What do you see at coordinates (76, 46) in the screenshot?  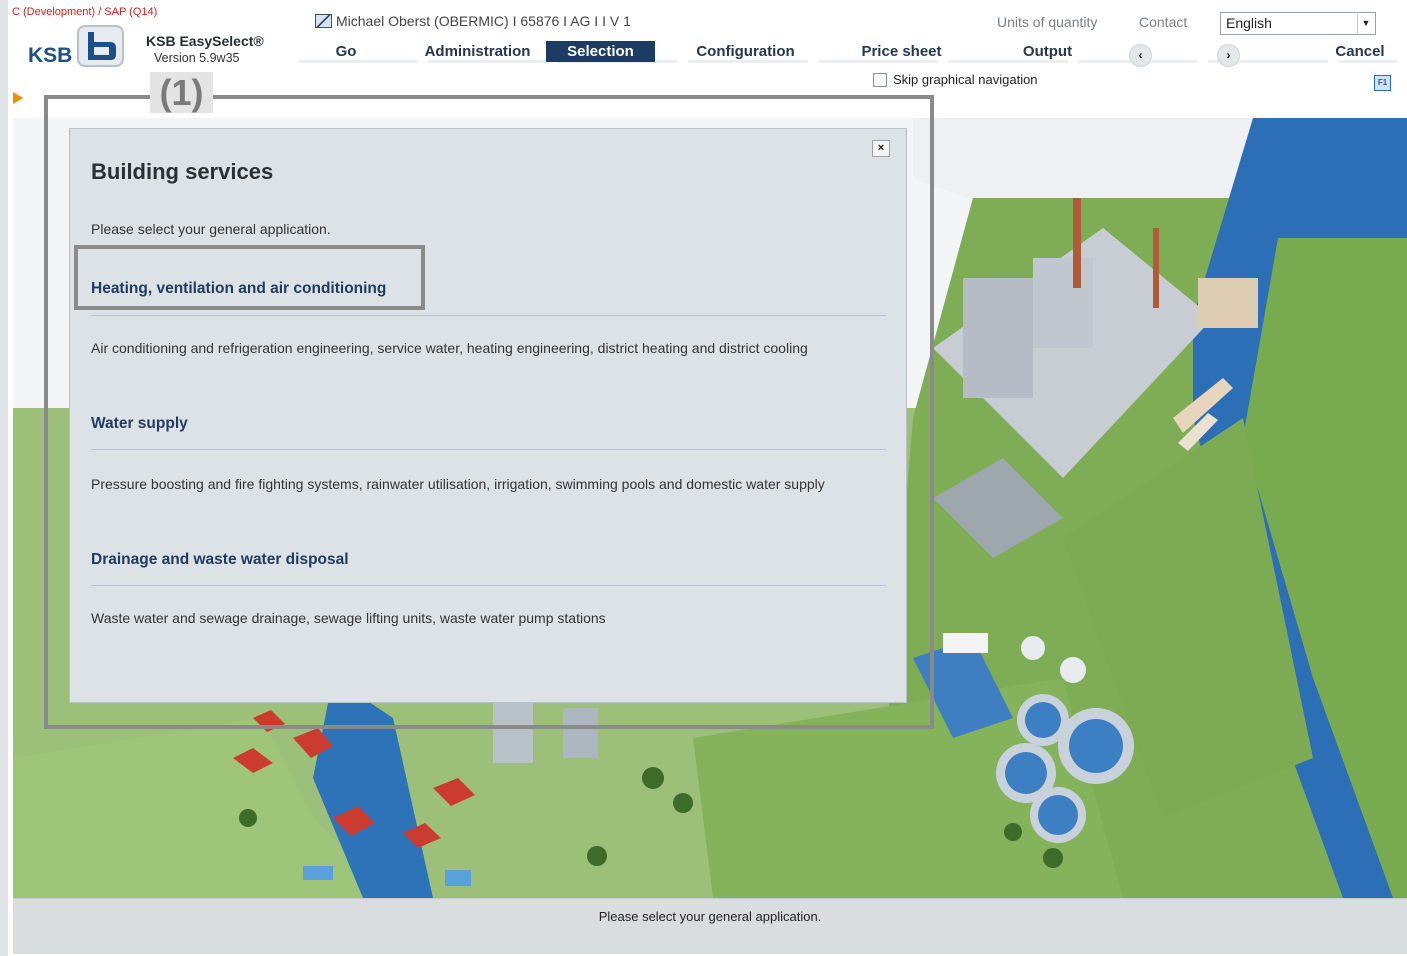 I see `ksb-logo: KSB` at bounding box center [76, 46].